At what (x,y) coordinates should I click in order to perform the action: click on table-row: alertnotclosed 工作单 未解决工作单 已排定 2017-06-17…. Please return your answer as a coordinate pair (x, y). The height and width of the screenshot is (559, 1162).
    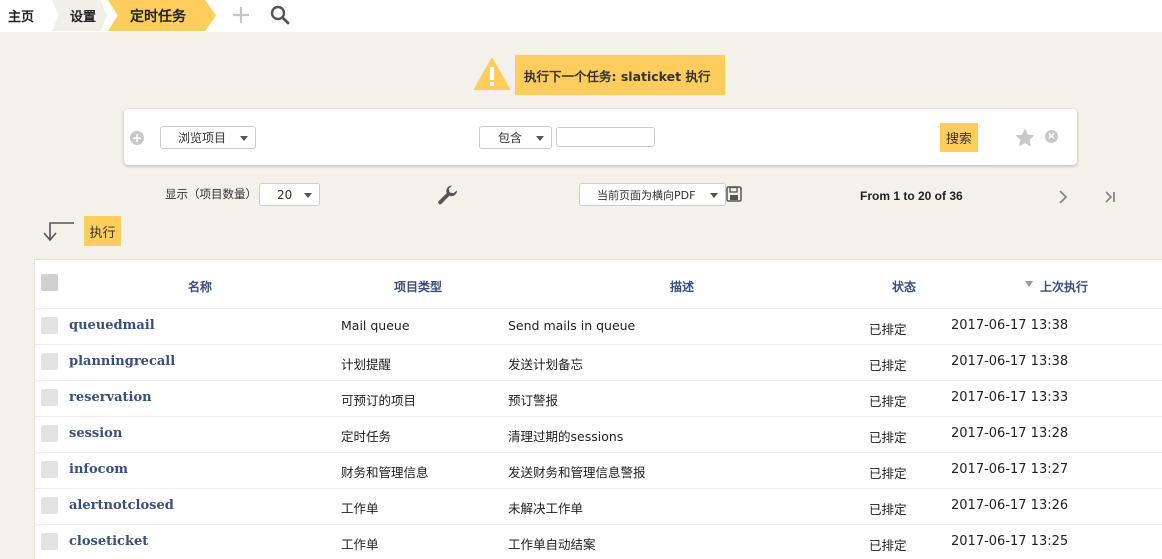
    Looking at the image, I should click on (598, 507).